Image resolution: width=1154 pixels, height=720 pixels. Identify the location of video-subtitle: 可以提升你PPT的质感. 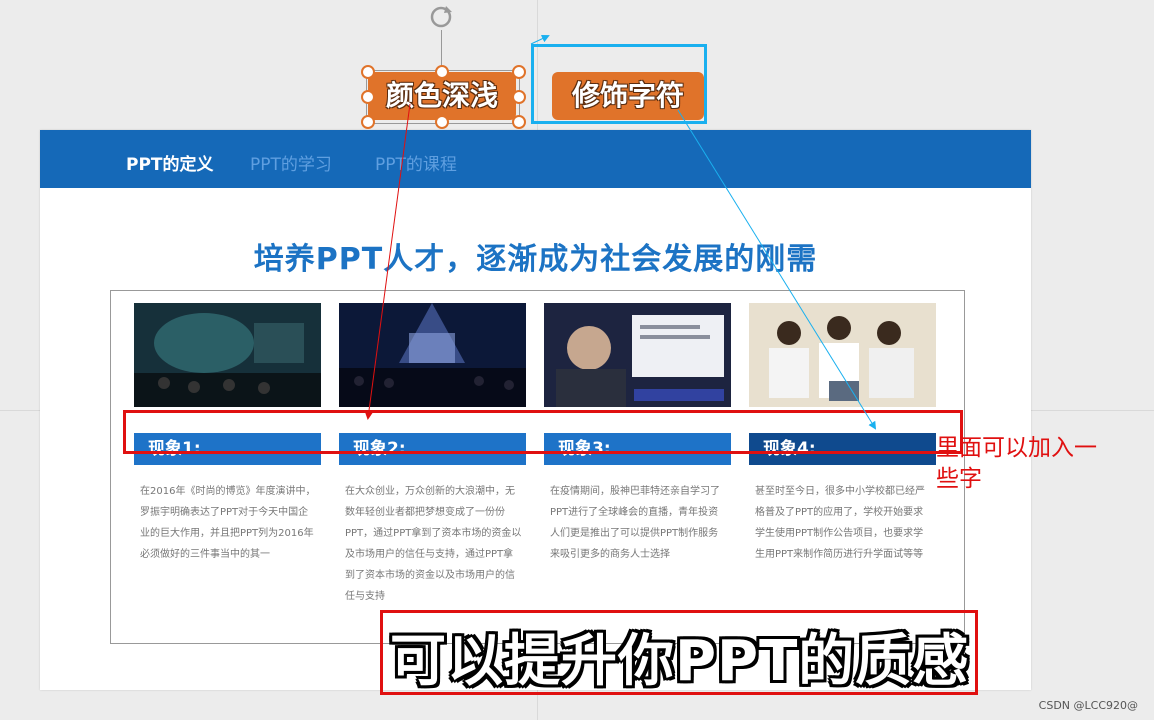
(680, 661).